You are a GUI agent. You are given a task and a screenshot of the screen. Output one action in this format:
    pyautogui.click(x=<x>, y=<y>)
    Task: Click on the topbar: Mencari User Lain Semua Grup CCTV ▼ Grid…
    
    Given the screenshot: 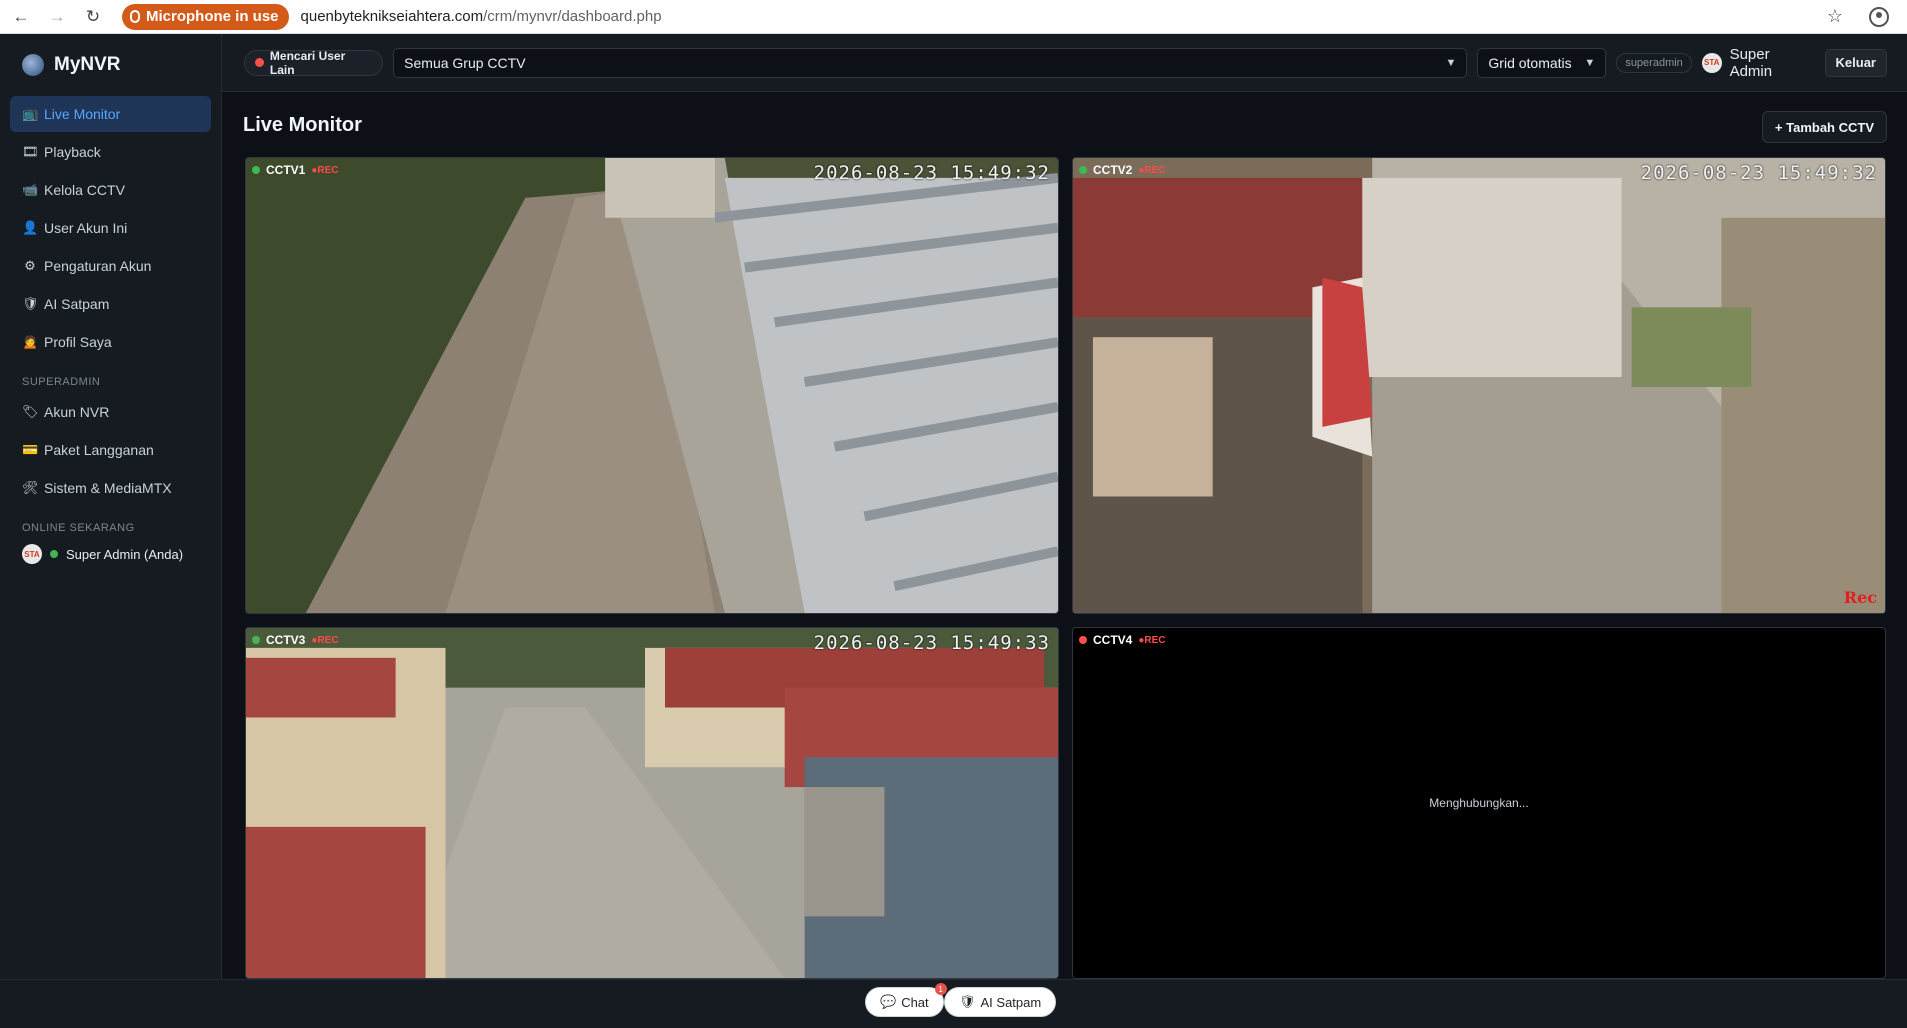 What is the action you would take?
    pyautogui.click(x=1064, y=63)
    